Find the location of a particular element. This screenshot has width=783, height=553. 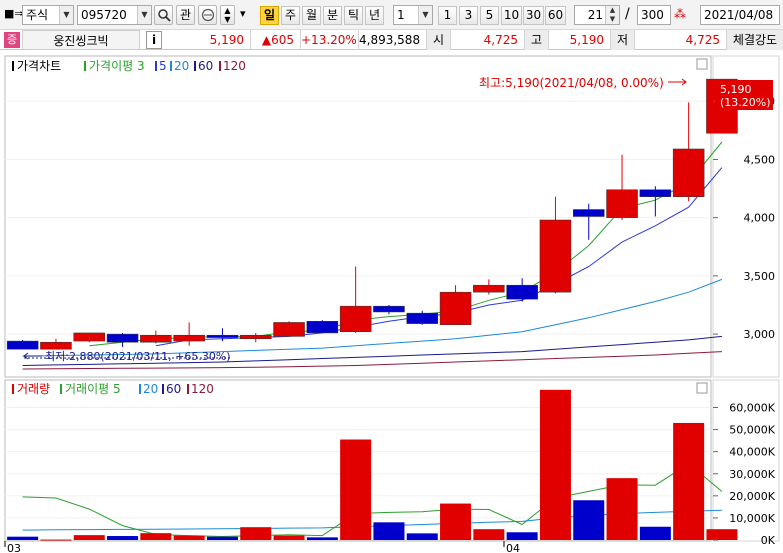

watchlist-button: 관 is located at coordinates (185, 15).